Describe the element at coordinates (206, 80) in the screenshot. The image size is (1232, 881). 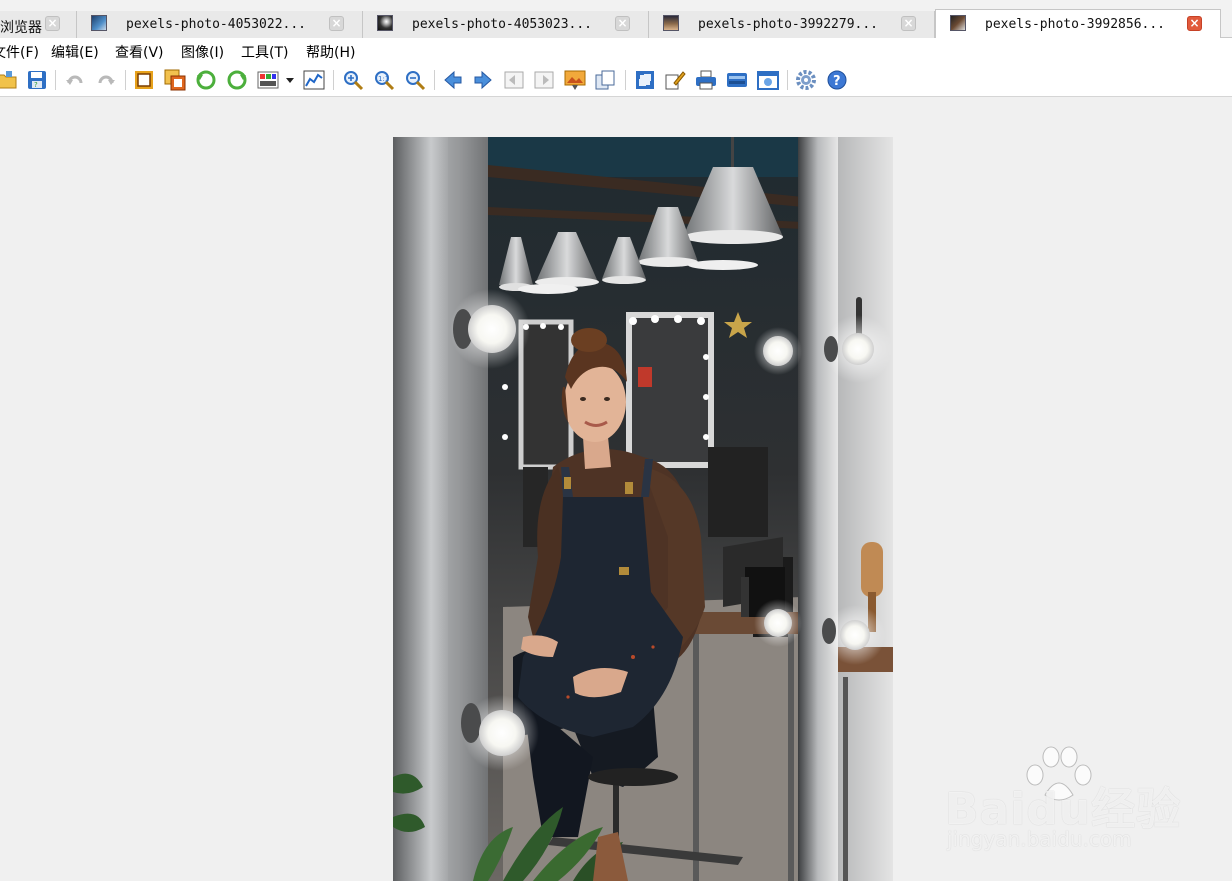
I see `rotate-left-icon` at that location.